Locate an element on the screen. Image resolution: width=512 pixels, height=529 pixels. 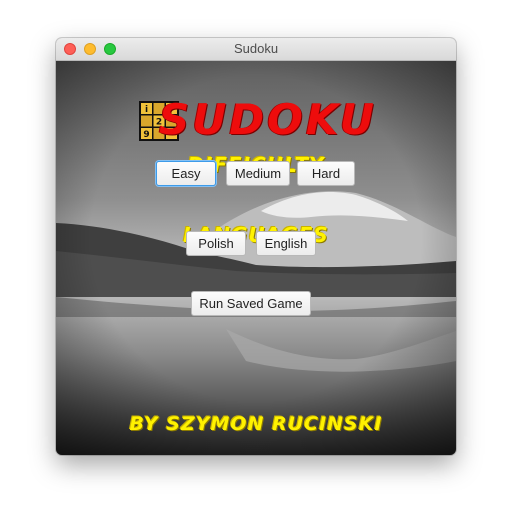
title-bar: Sudoku is located at coordinates (256, 49).